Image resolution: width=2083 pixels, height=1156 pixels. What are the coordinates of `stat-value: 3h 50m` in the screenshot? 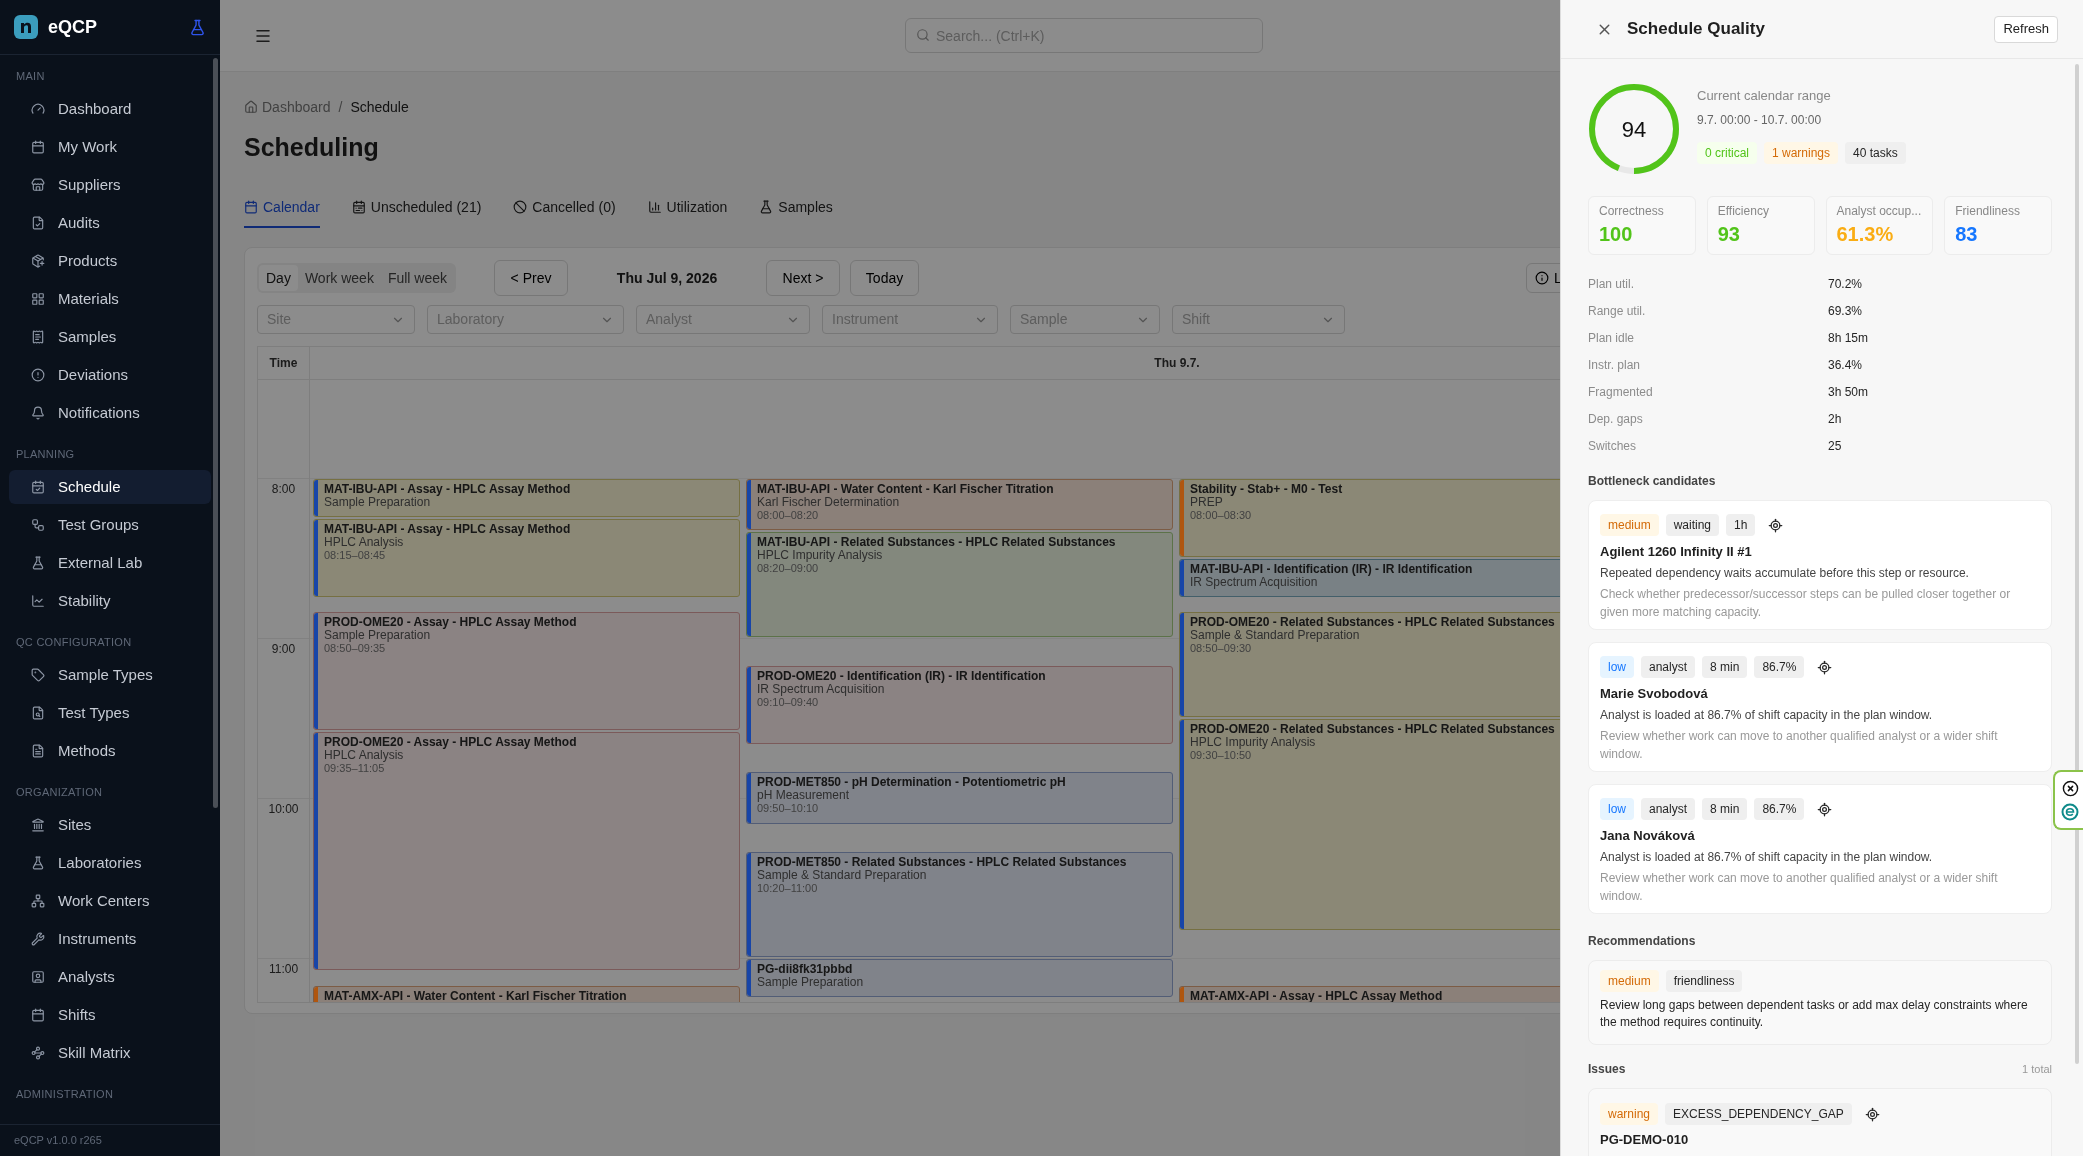 It's located at (1849, 392).